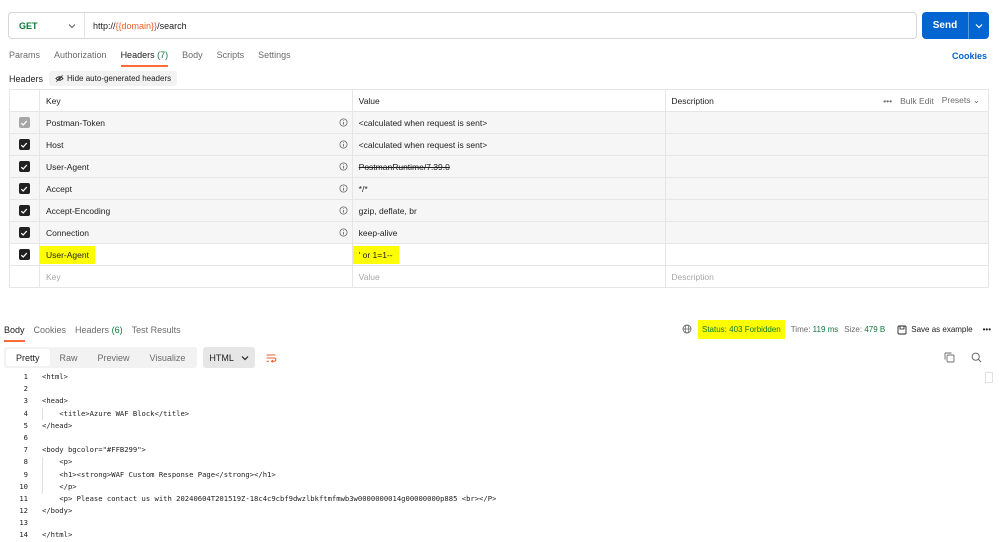 The height and width of the screenshot is (542, 999). What do you see at coordinates (24, 58) in the screenshot?
I see `tab-params: Params` at bounding box center [24, 58].